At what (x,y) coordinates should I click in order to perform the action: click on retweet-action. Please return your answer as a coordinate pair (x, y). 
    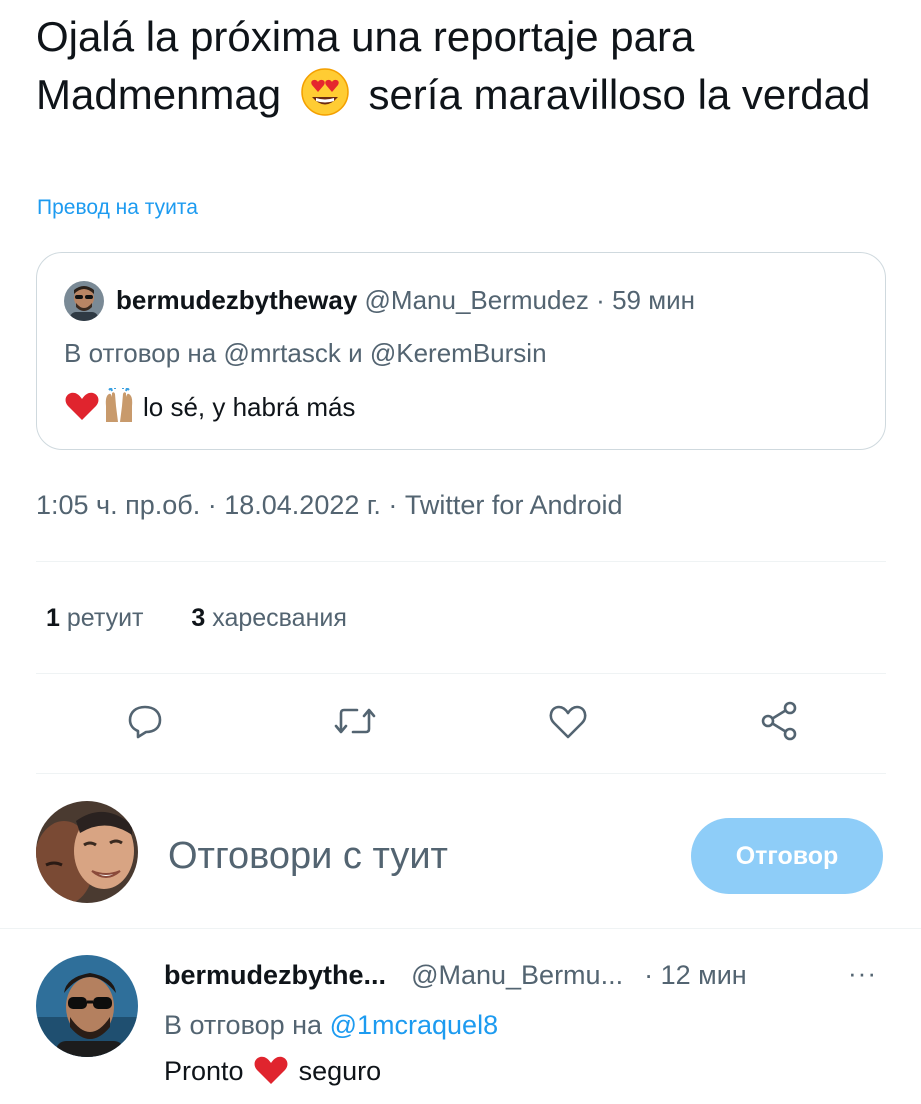
    Looking at the image, I should click on (355, 723).